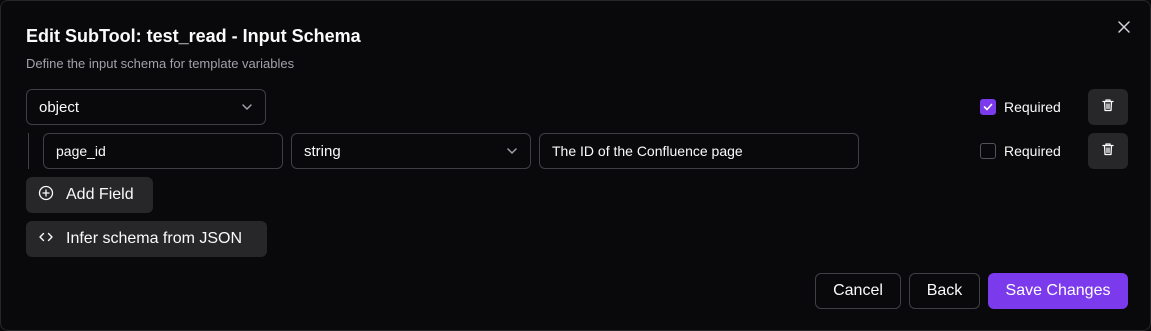  Describe the element at coordinates (81, 151) in the screenshot. I see `field-name-value: page_id` at that location.